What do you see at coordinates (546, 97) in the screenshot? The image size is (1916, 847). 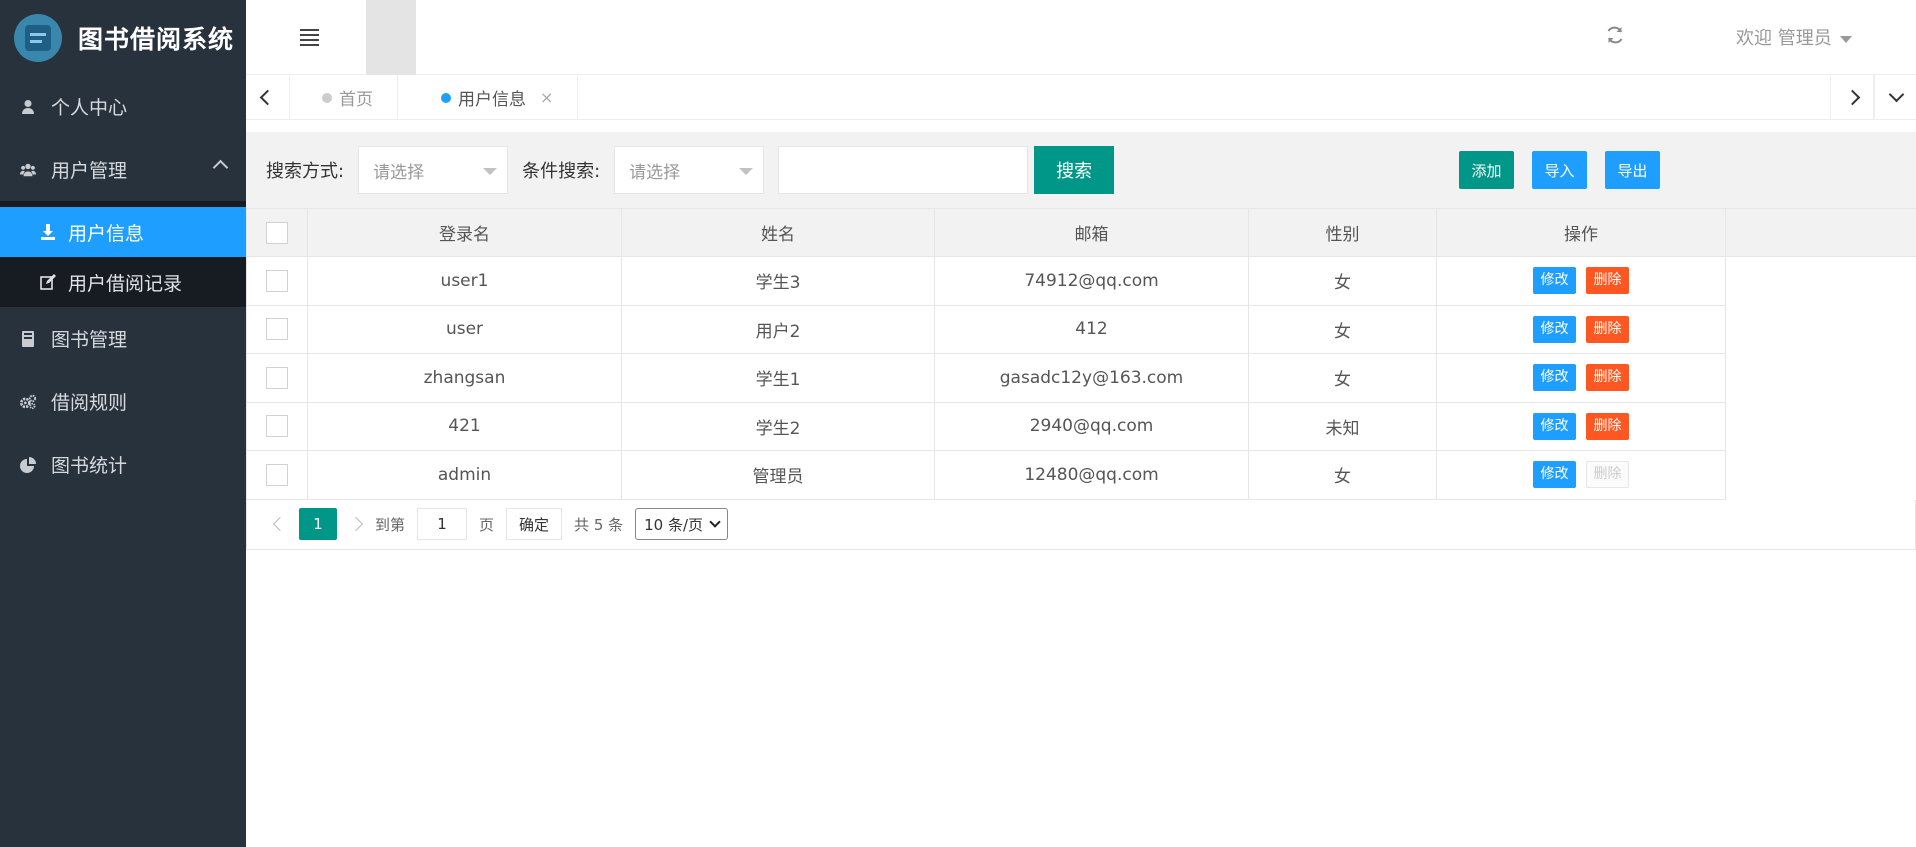 I see `close-icon: ×` at bounding box center [546, 97].